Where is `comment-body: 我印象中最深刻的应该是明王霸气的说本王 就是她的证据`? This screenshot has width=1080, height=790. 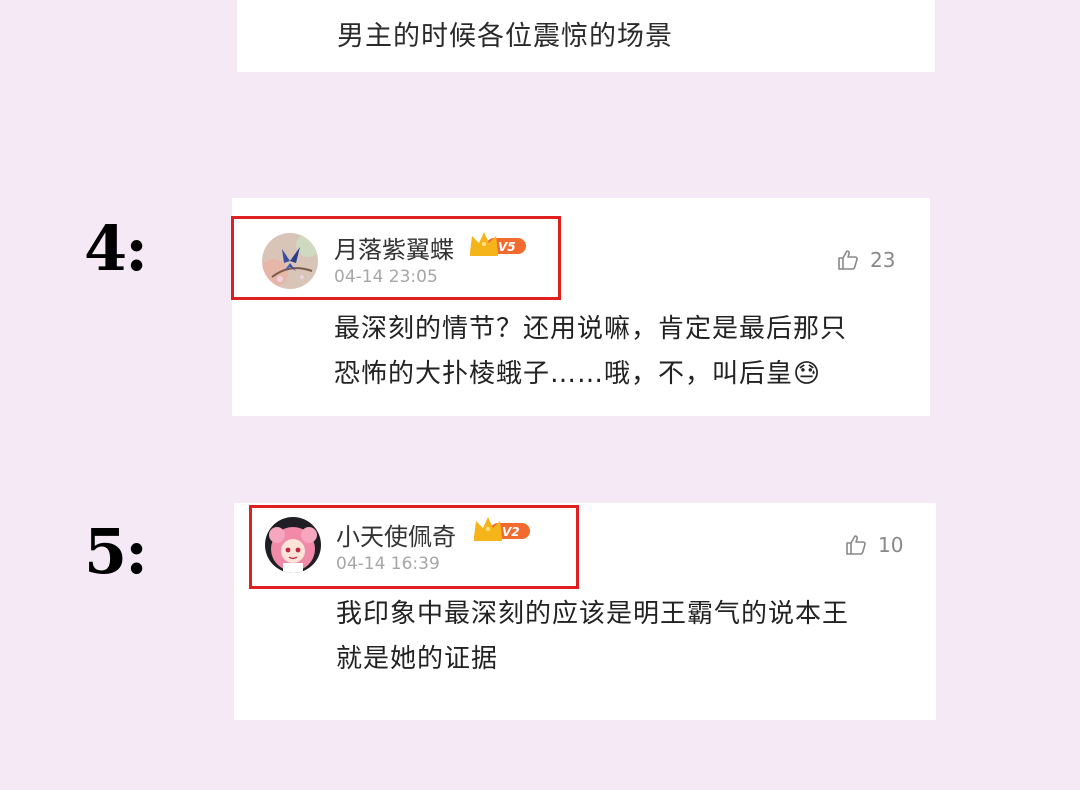
comment-body: 我印象中最深刻的应该是明王霸气的说本王 就是她的证据 is located at coordinates (631, 637).